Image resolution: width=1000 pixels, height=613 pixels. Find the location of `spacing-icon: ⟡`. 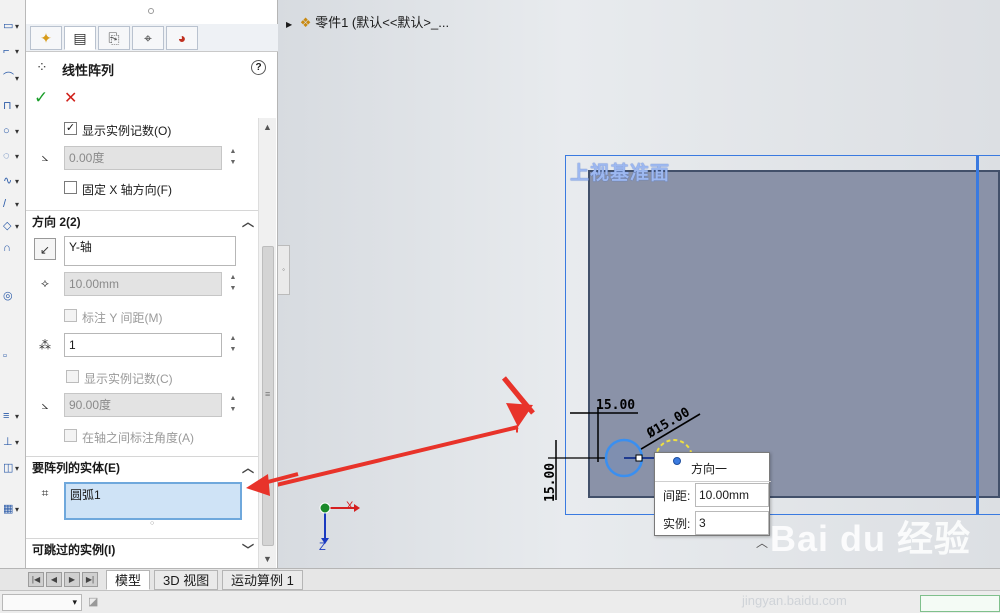

spacing-icon: ⟡ is located at coordinates (45, 283).